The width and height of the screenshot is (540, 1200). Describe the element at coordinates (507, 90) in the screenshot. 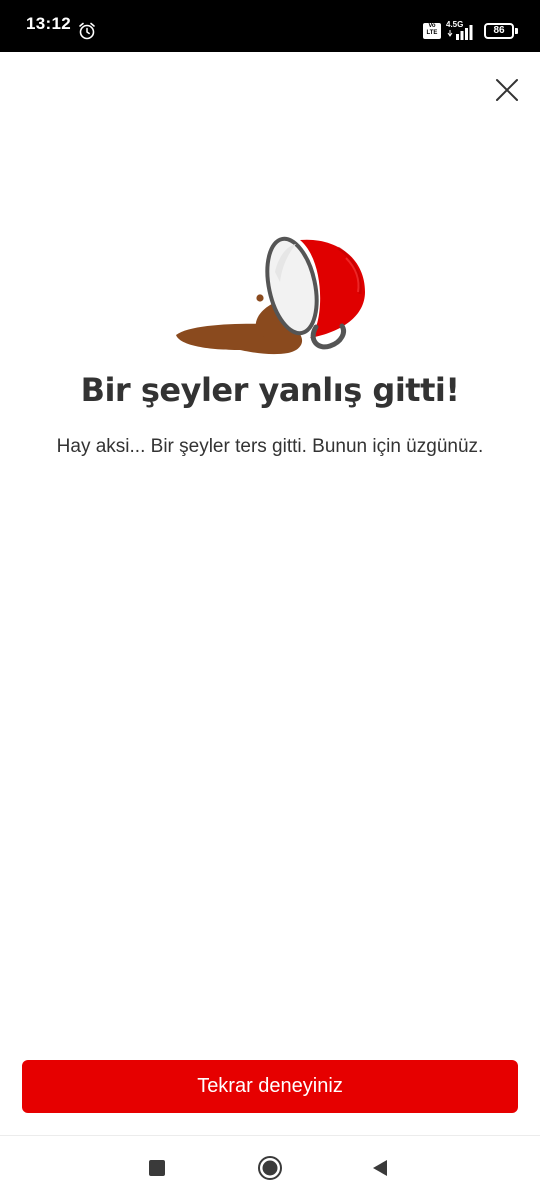

I see `close-icon` at that location.